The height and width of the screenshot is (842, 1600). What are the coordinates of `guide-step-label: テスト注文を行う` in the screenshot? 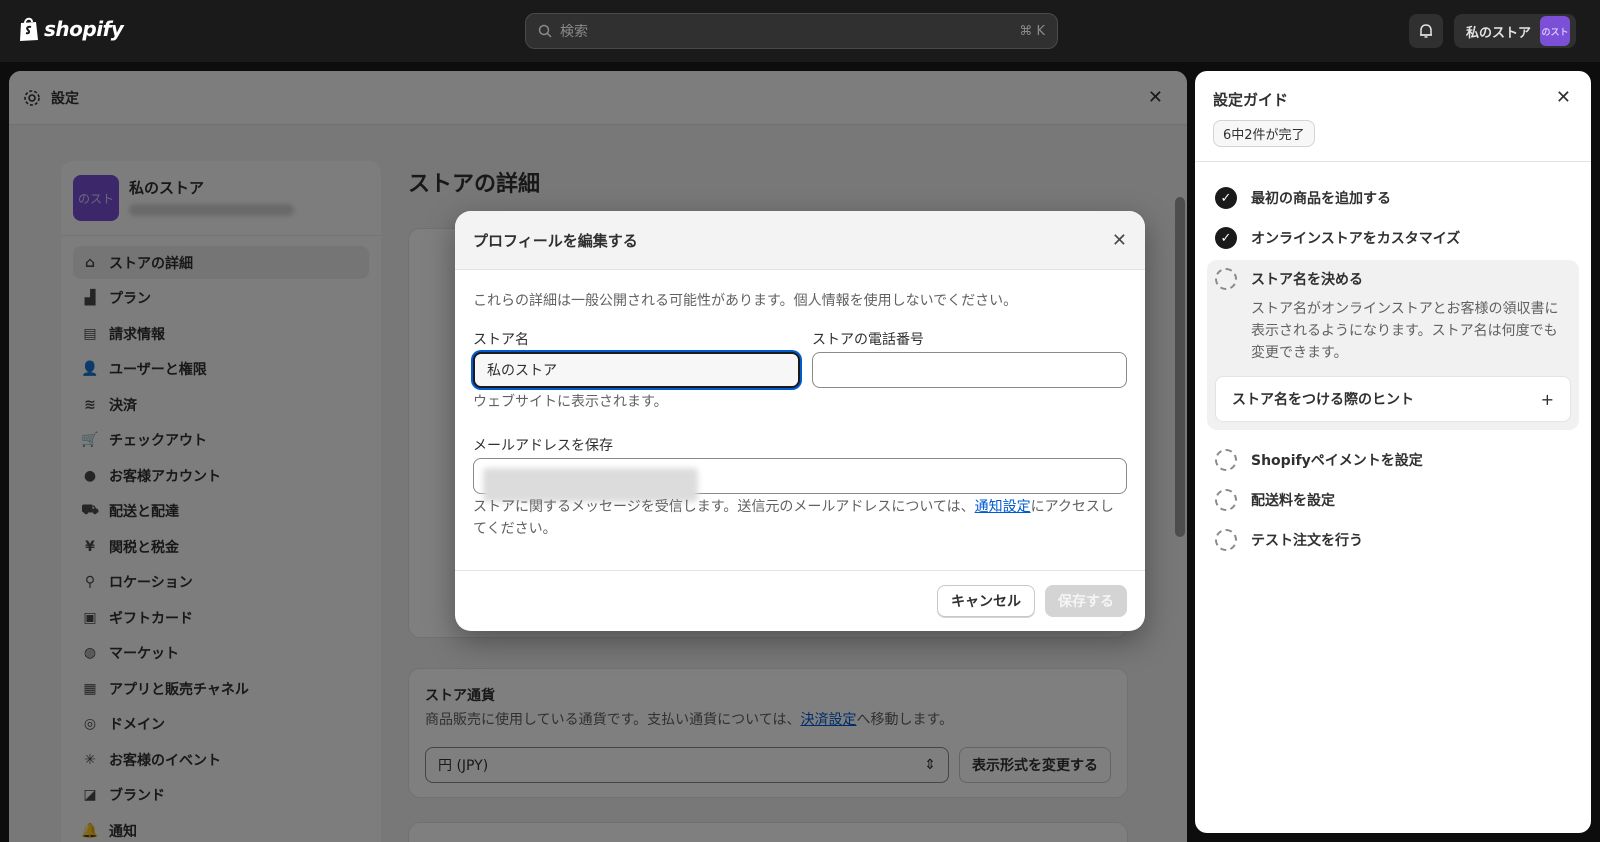 It's located at (1307, 541).